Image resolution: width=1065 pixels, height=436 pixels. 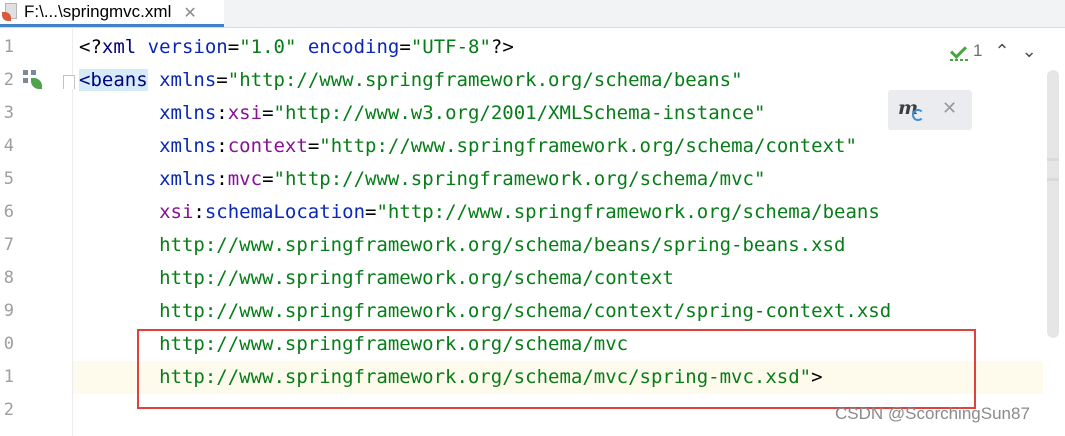 I want to click on annotation-rectangle, so click(x=556, y=369).